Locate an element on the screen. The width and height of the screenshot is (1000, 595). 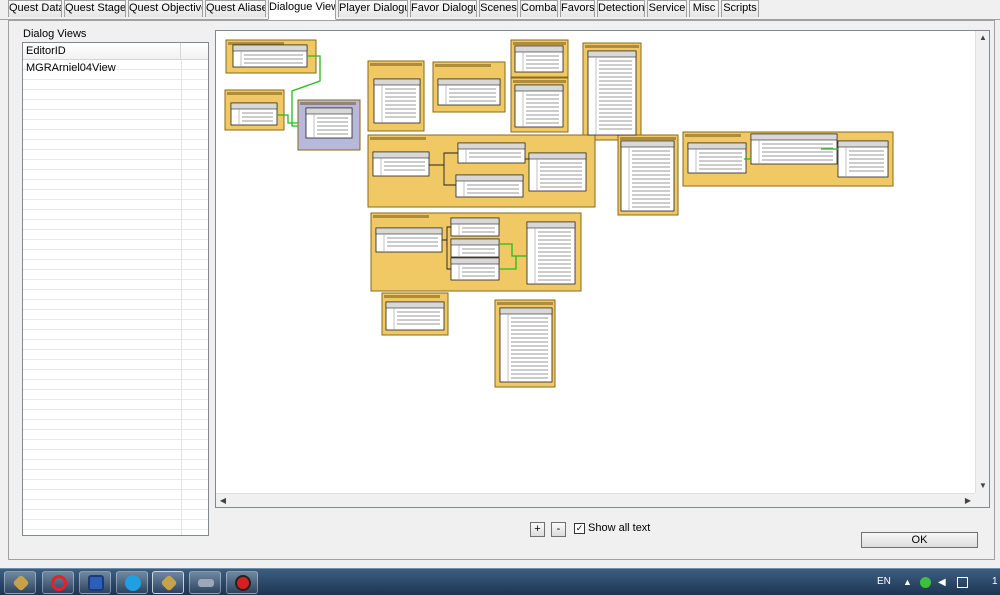
creation-kit-icon is located at coordinates (169, 583).